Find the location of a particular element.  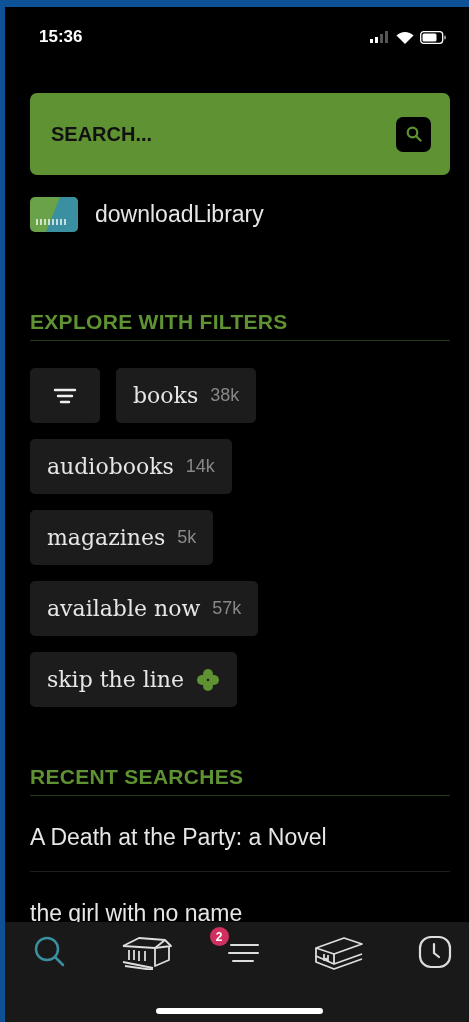

filter-chip: audiobooks 14k is located at coordinates (131, 466).